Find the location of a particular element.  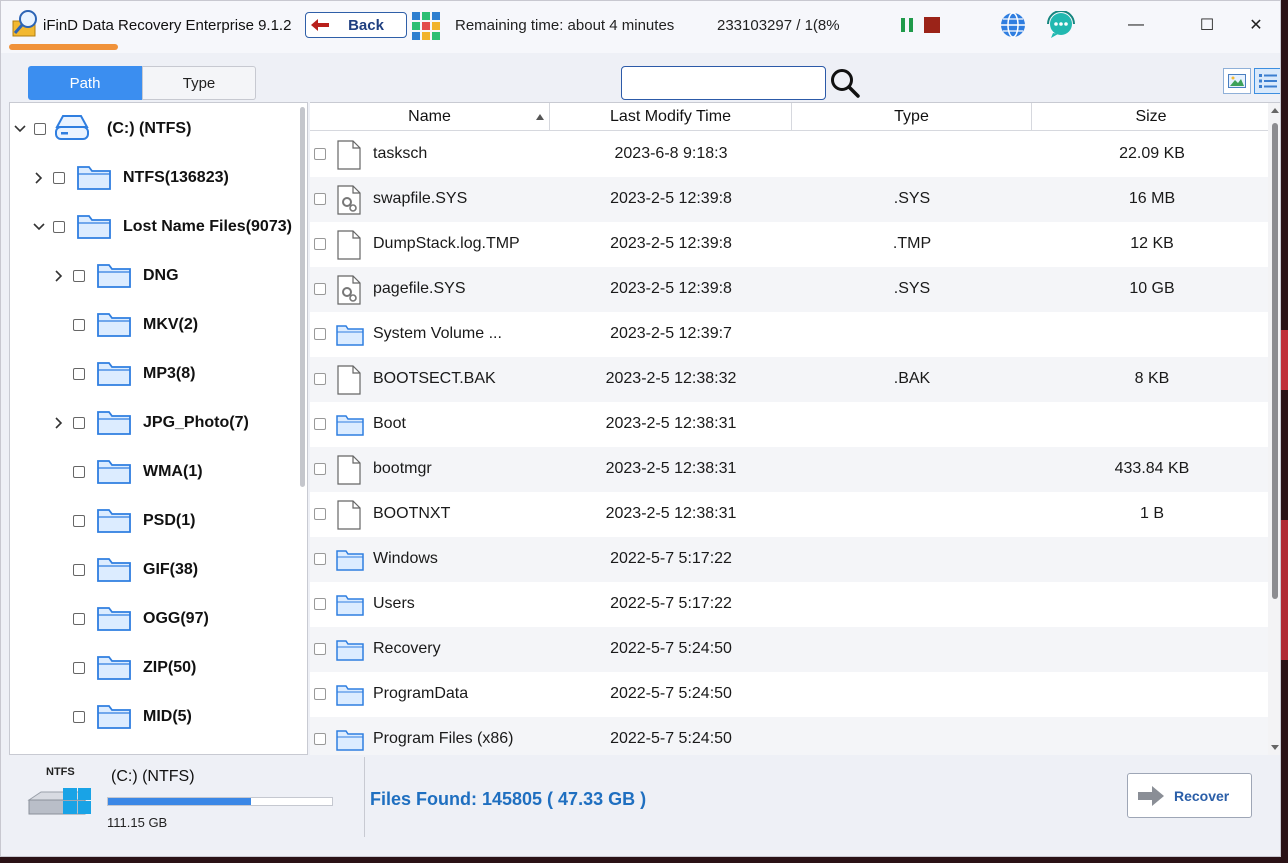

tree-item-psd: PSD(1) is located at coordinates (155, 520).